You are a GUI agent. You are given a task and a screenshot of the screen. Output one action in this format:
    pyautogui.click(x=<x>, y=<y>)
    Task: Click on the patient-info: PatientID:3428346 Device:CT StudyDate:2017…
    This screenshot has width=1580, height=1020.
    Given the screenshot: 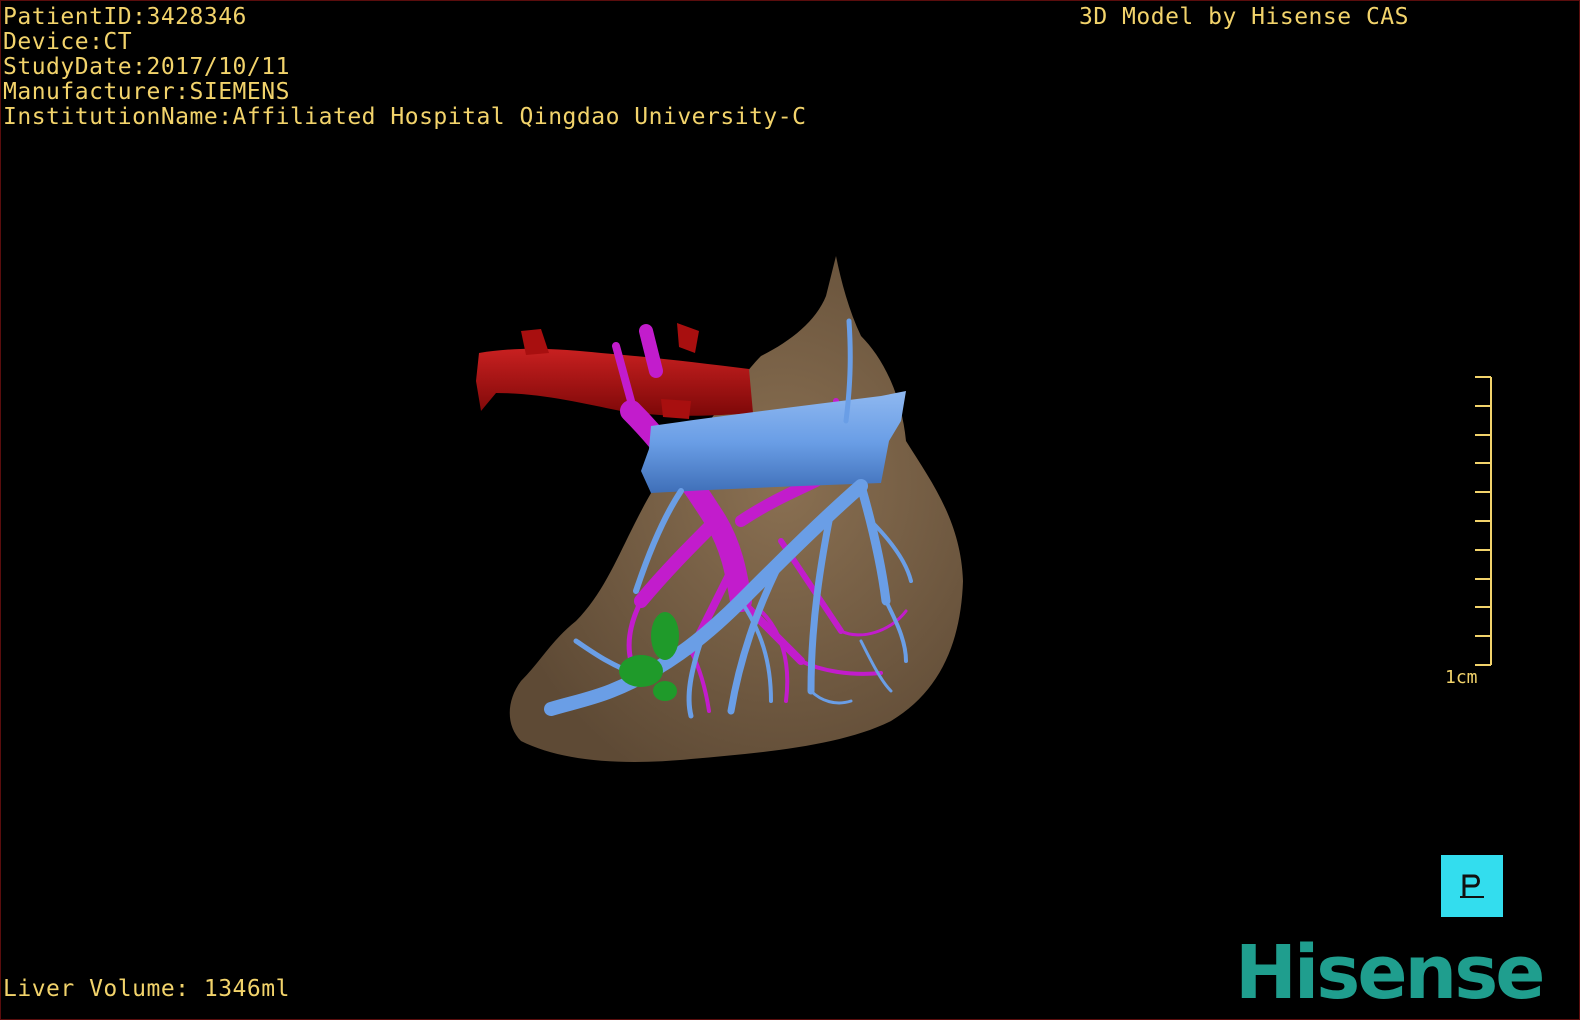 What is the action you would take?
    pyautogui.click(x=404, y=67)
    